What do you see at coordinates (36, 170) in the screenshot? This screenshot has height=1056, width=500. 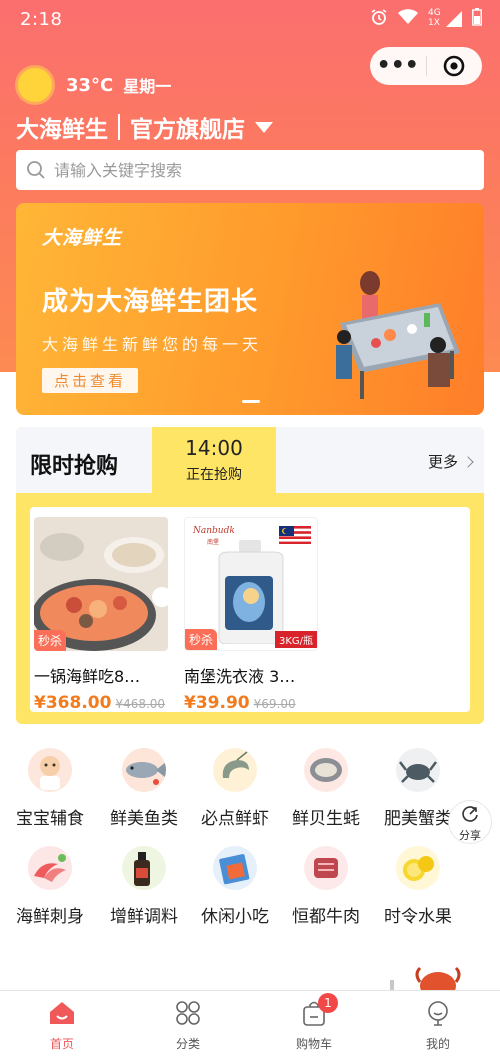 I see `search-icon` at bounding box center [36, 170].